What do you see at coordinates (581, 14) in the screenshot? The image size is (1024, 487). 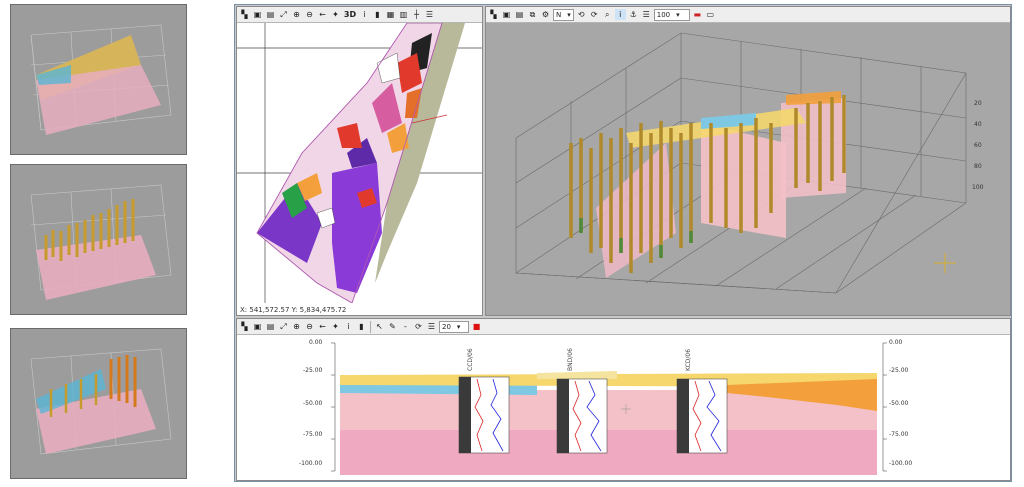 I see `rotate-left-icon: ⟲` at bounding box center [581, 14].